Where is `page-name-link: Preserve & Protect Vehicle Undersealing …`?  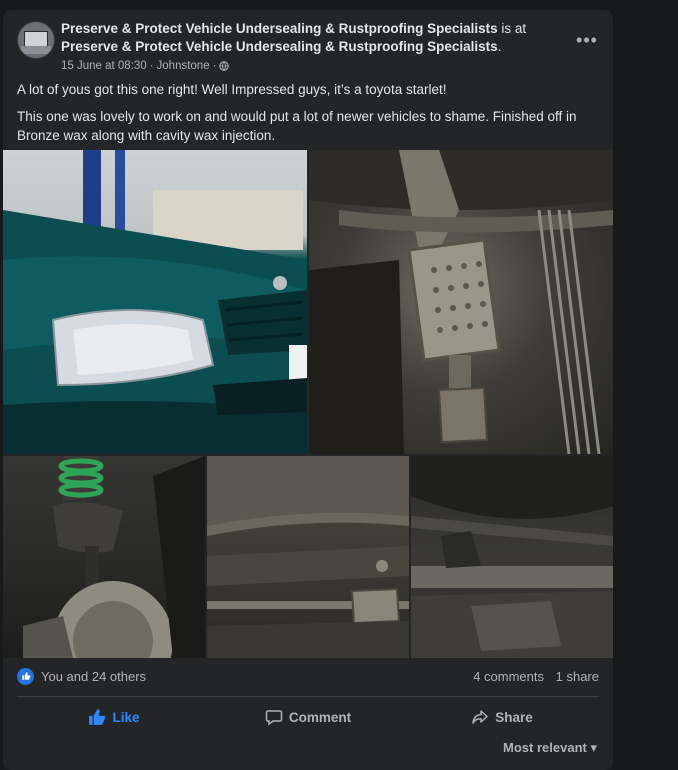 page-name-link: Preserve & Protect Vehicle Undersealing … is located at coordinates (279, 28).